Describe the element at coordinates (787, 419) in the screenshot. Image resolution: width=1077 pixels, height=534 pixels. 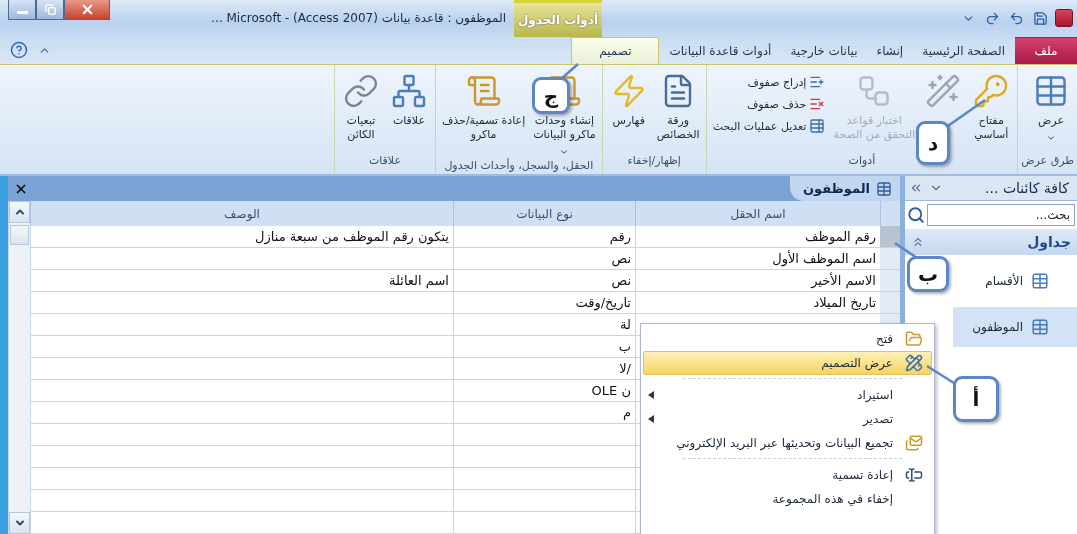
I see `menu-item: تصدير` at that location.